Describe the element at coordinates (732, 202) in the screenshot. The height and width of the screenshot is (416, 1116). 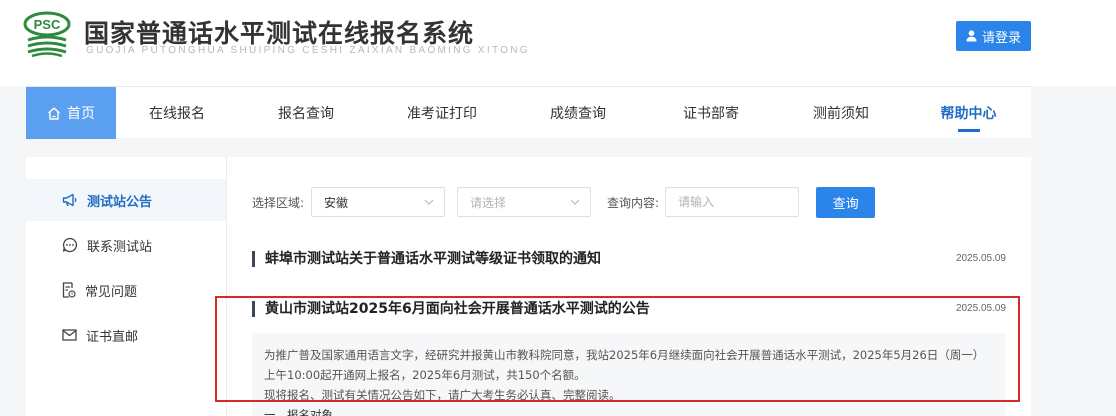
I see `search-input` at that location.